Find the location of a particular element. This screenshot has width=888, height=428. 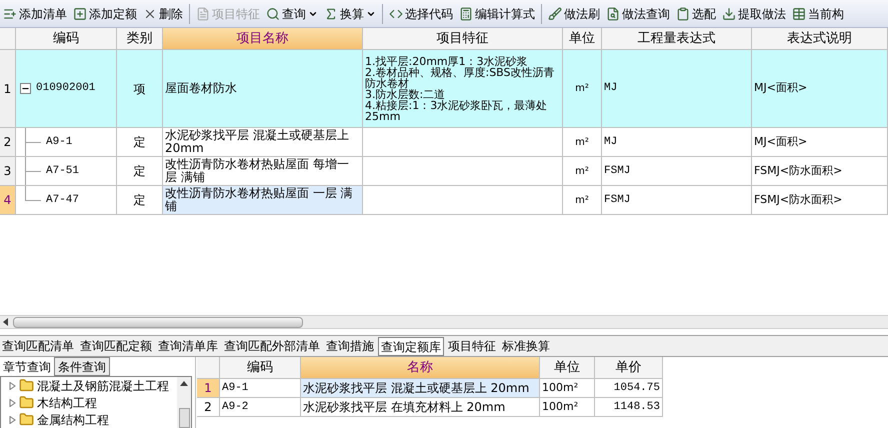

panel-tab: 查询清单库 is located at coordinates (188, 346).